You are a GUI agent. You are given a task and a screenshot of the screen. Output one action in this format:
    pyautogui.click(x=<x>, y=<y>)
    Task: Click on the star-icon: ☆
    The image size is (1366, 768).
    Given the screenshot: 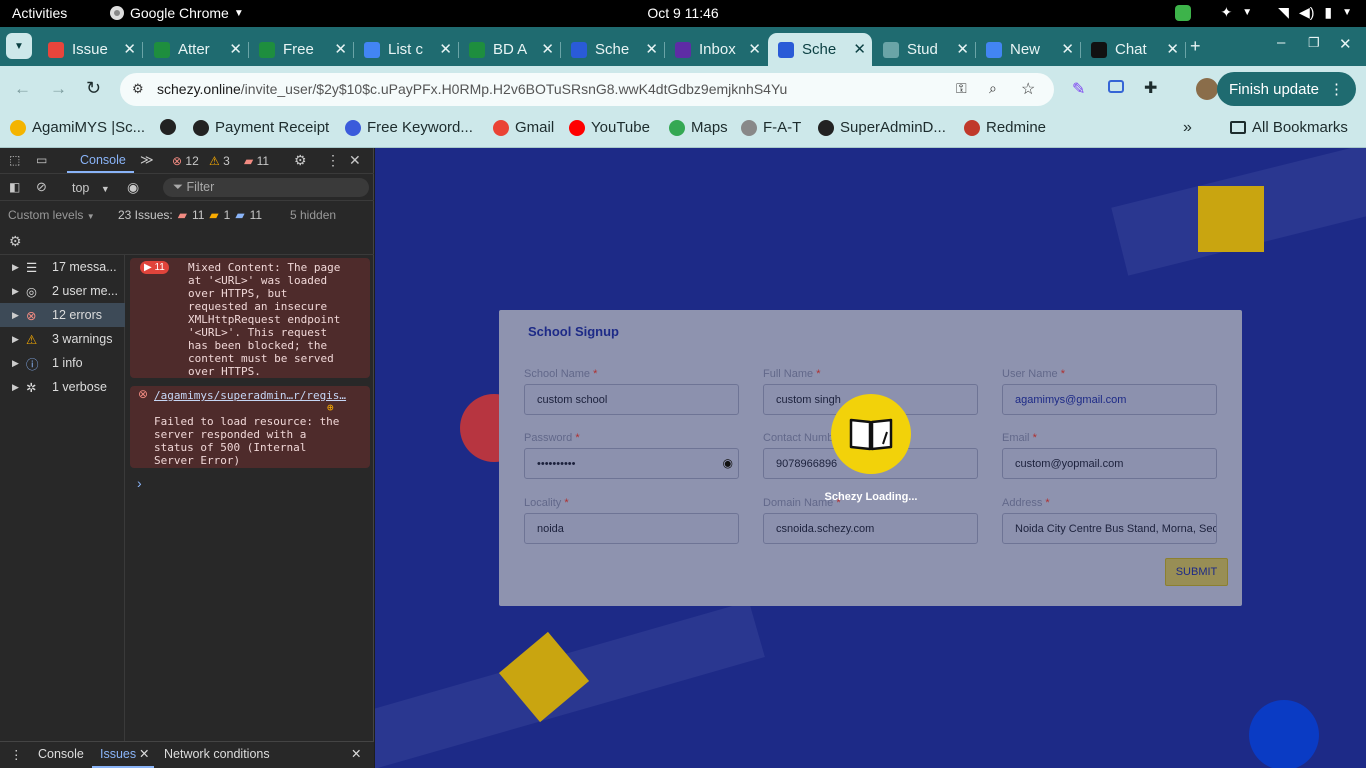 What is the action you would take?
    pyautogui.click(x=1028, y=89)
    